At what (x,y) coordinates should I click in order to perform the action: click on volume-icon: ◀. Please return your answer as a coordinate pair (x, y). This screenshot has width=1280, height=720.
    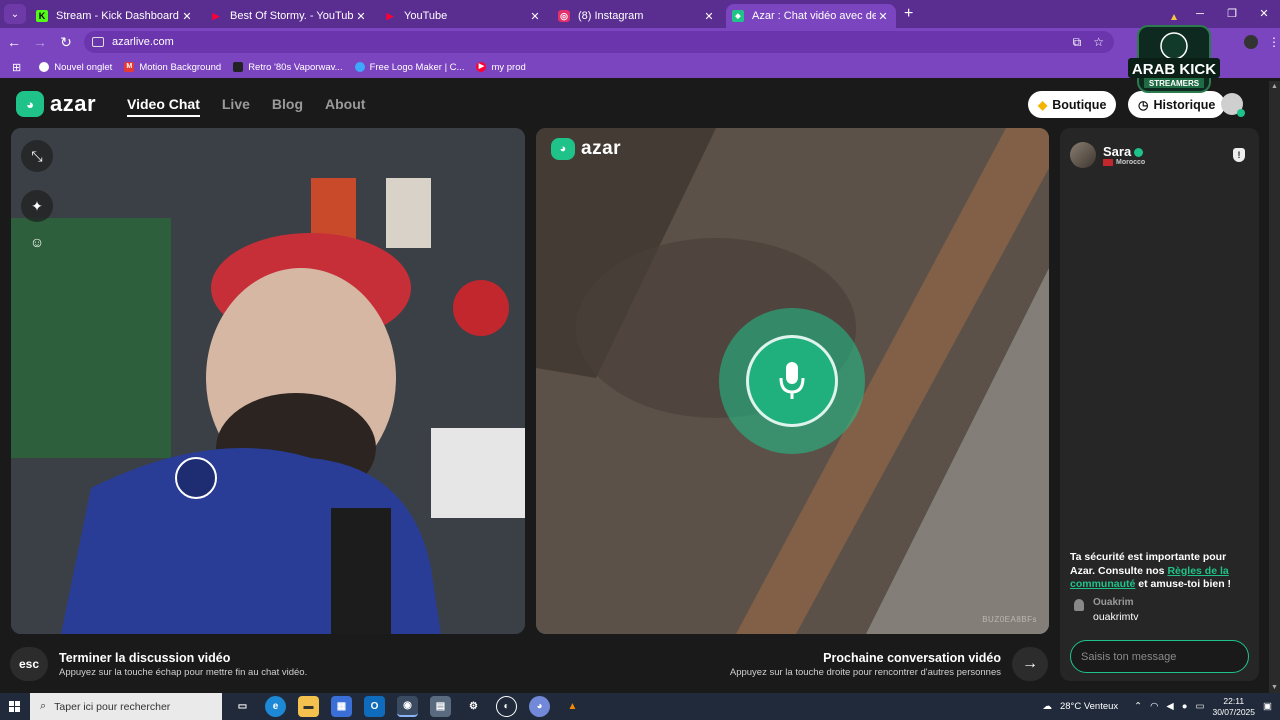
    Looking at the image, I should click on (1169, 706).